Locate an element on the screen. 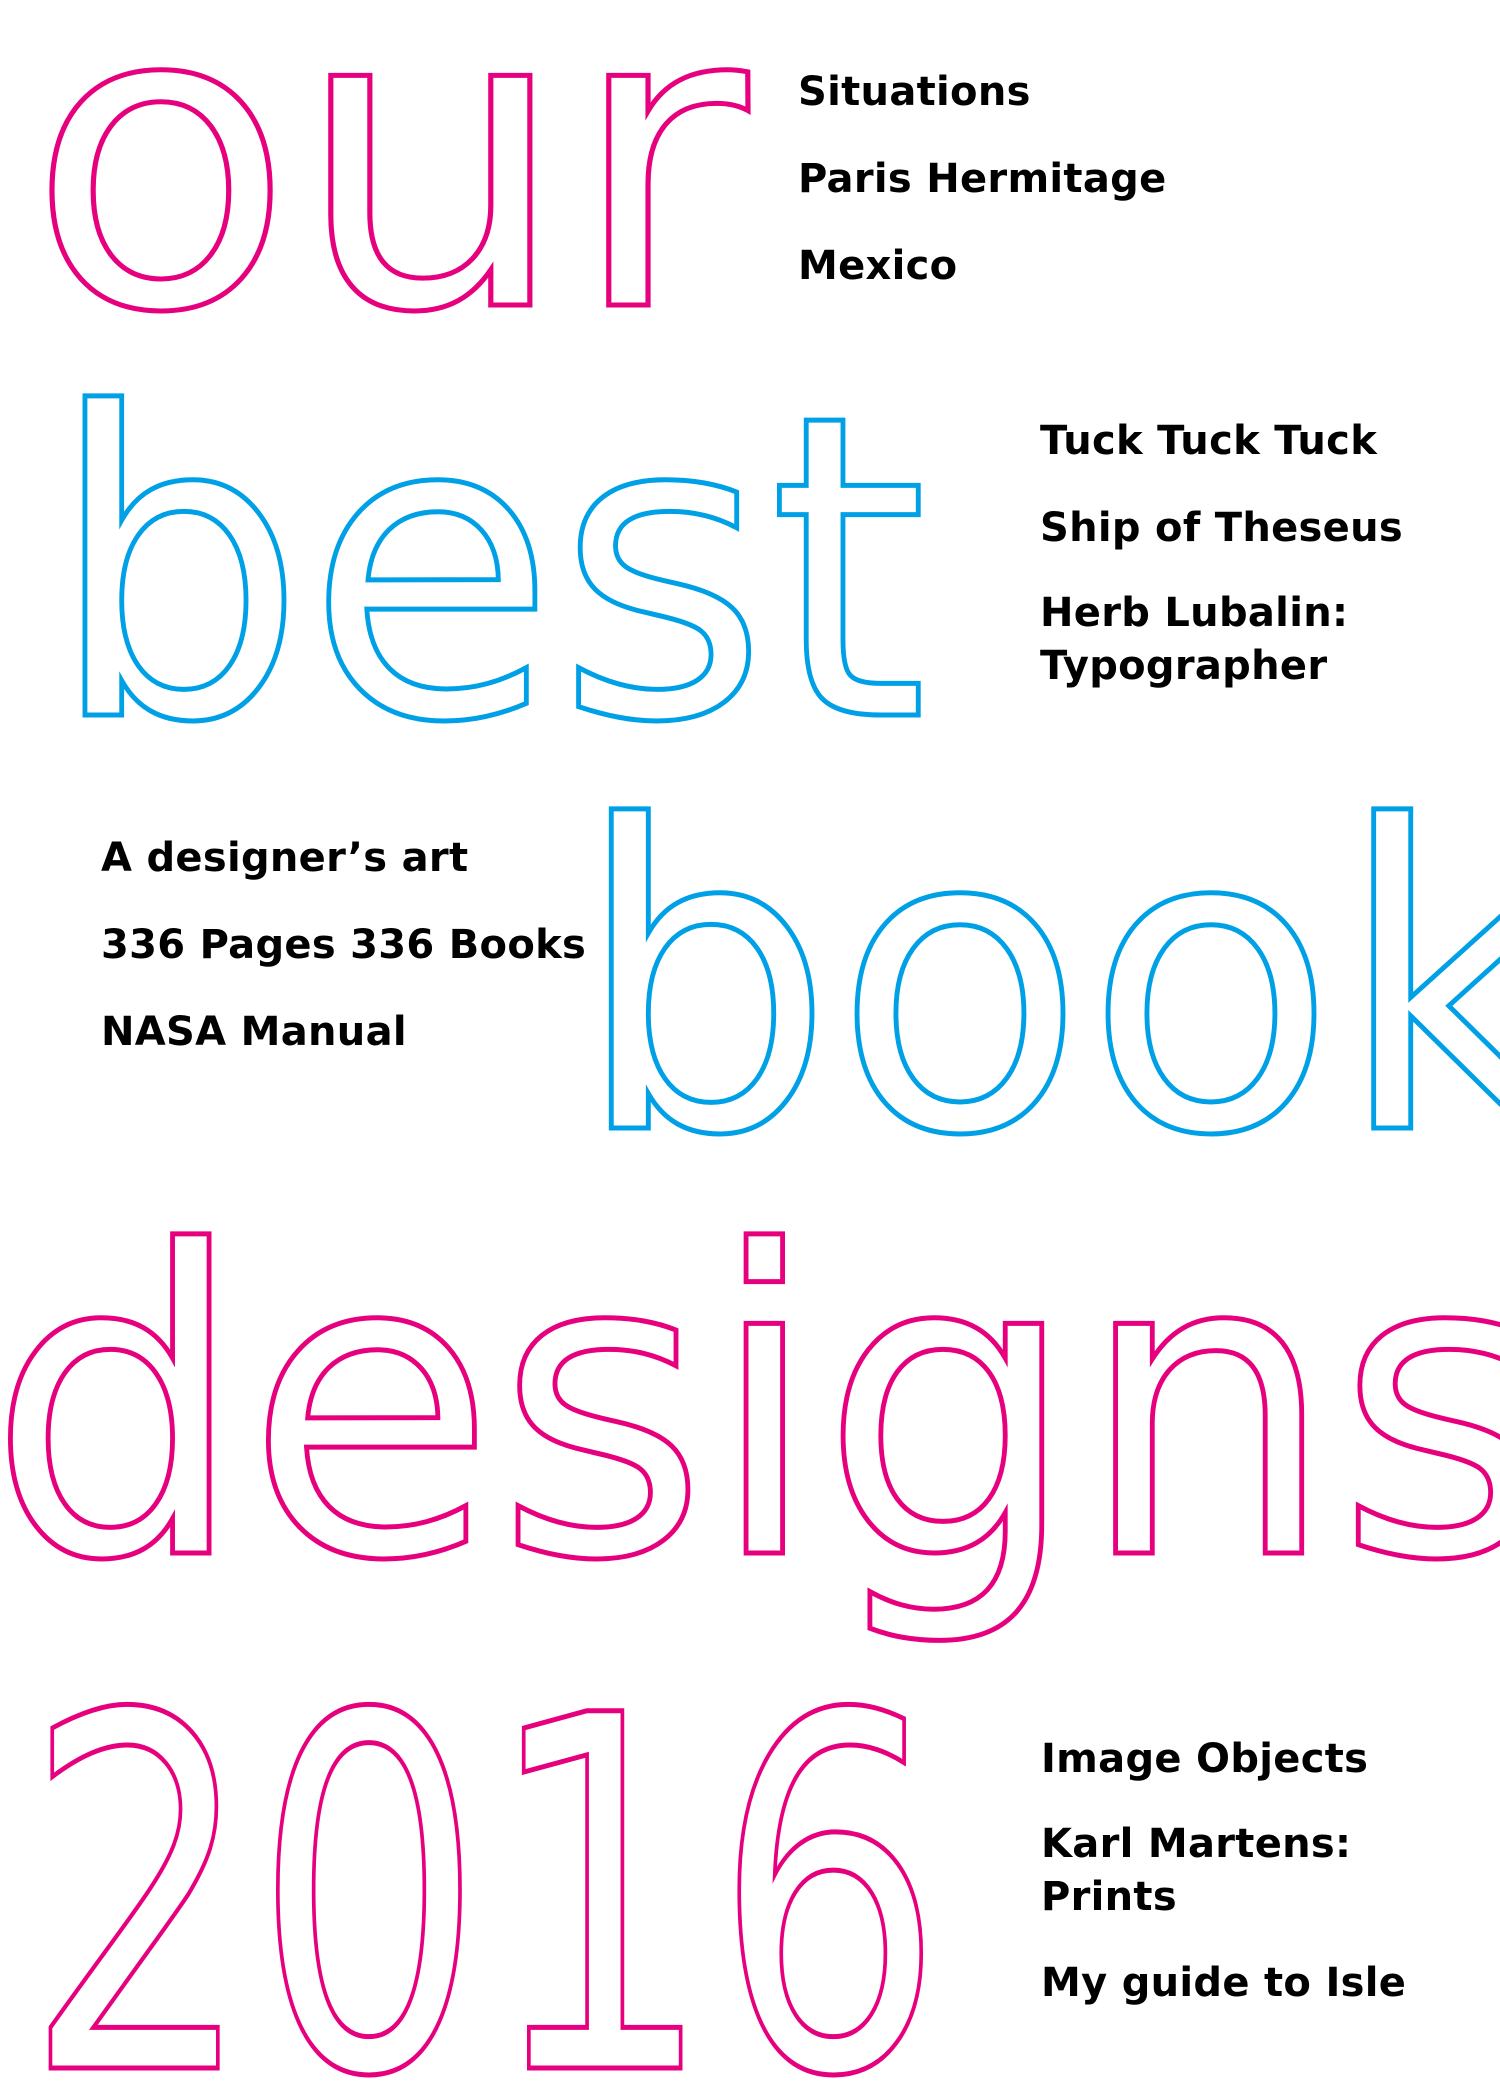 This screenshot has height=2100, width=1500. book-title: NASA Manual is located at coordinates (254, 1032).